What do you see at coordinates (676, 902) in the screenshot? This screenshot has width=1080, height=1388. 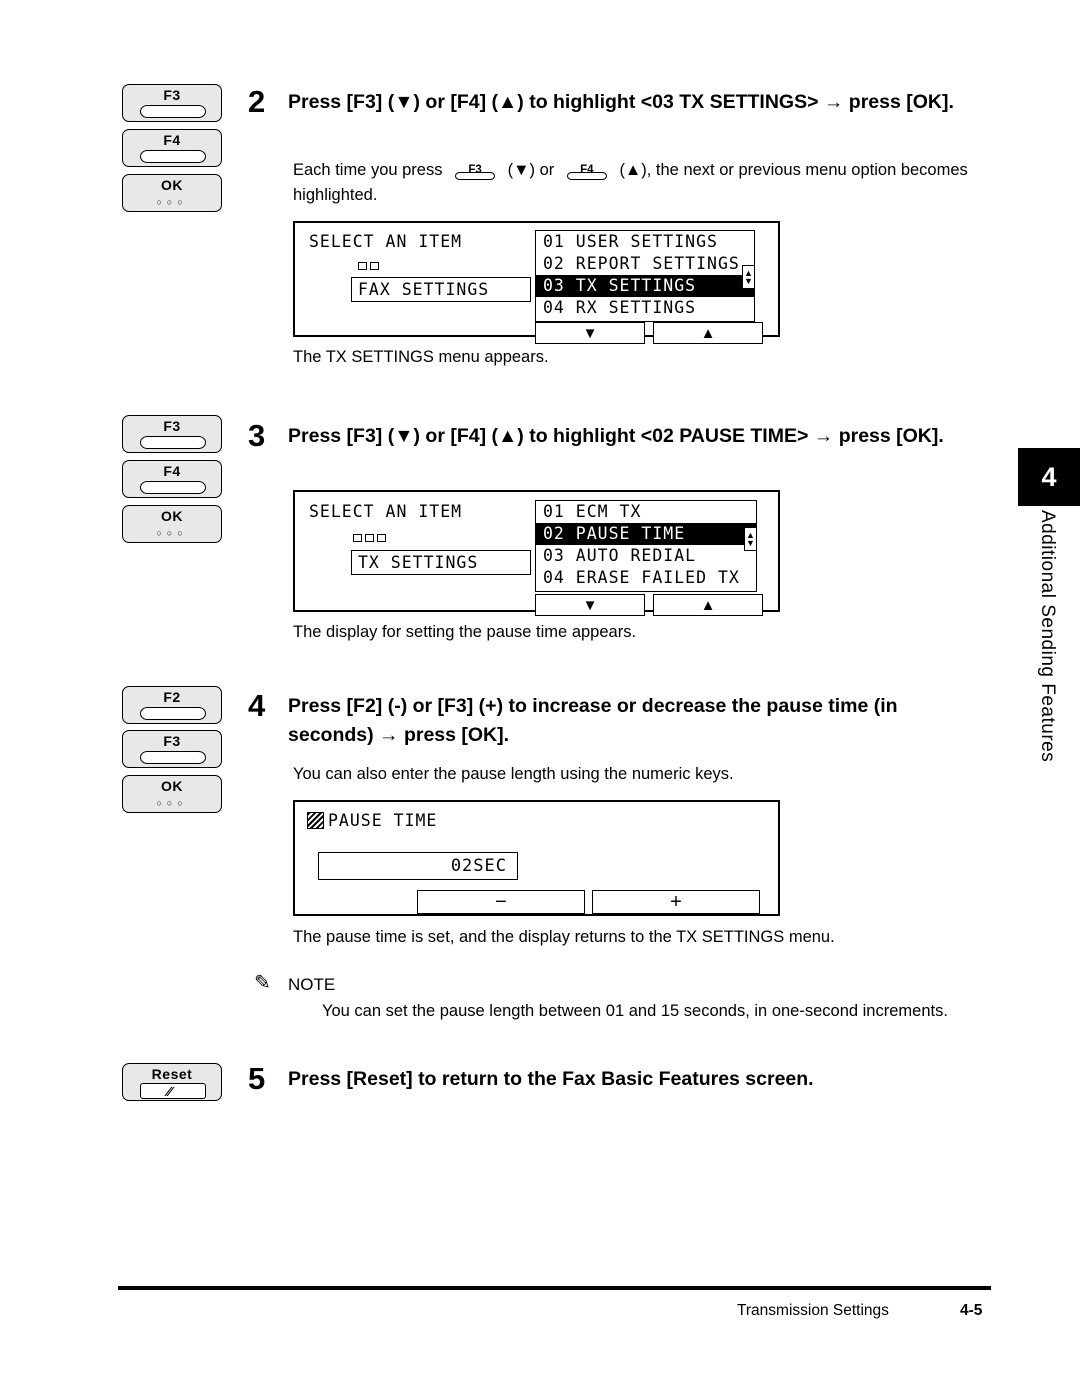 I see `softkey-plus: +` at bounding box center [676, 902].